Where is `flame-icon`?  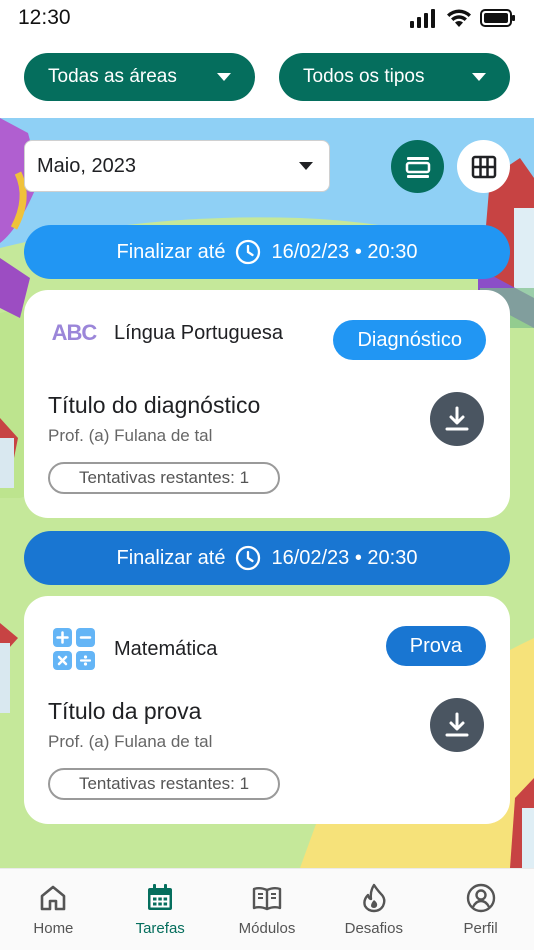
flame-icon is located at coordinates (374, 898).